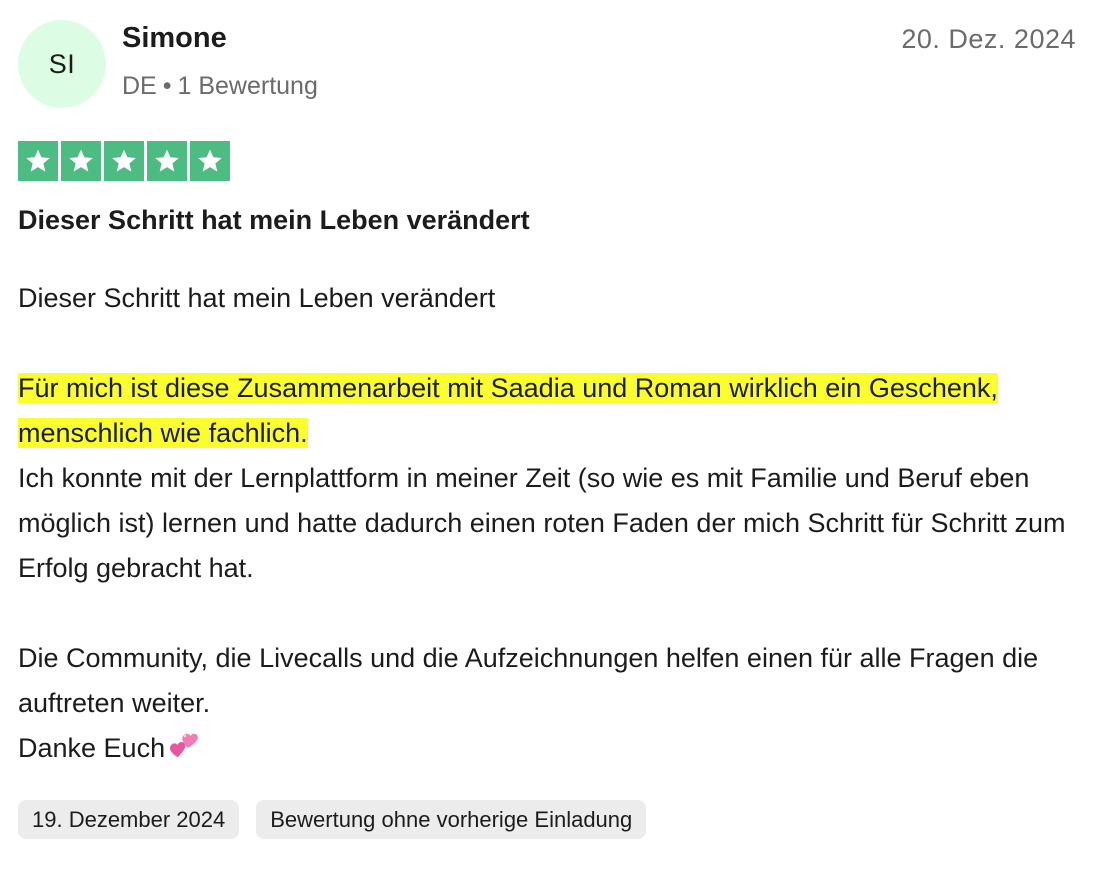 The image size is (1114, 872). Describe the element at coordinates (257, 298) in the screenshot. I see `review-intro: Dieser Schritt hat mein Leben verändert` at that location.